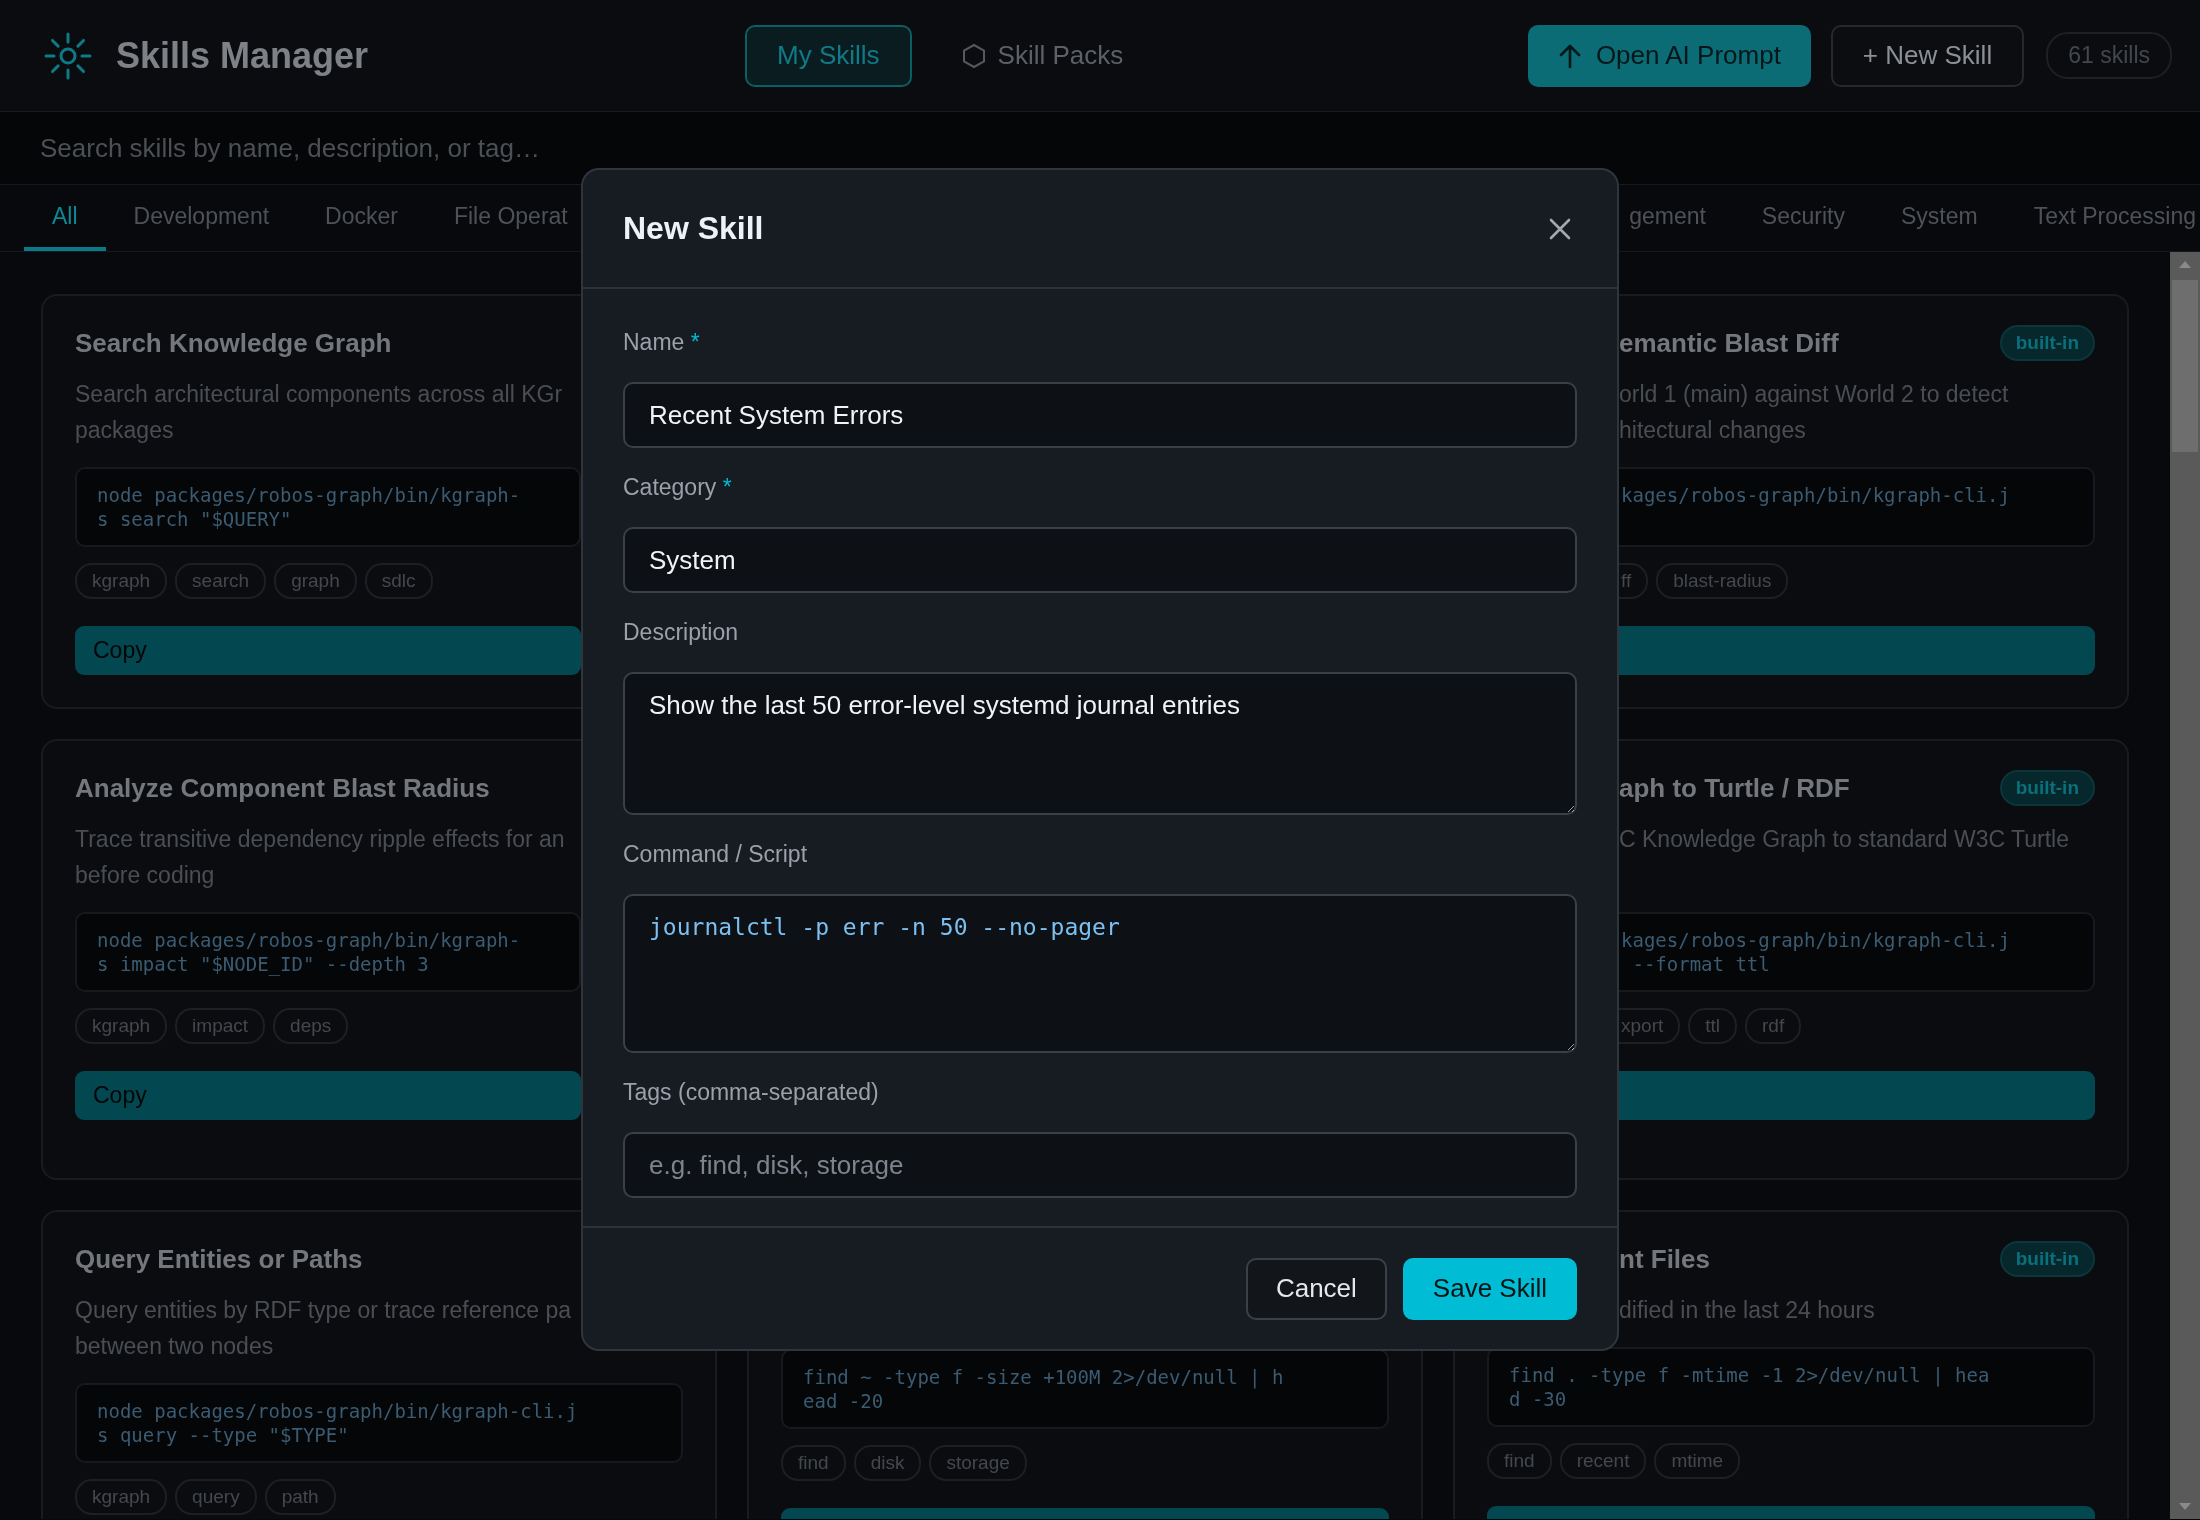  What do you see at coordinates (1669, 55) in the screenshot?
I see `open-prompt-button: Open AI Prompt` at bounding box center [1669, 55].